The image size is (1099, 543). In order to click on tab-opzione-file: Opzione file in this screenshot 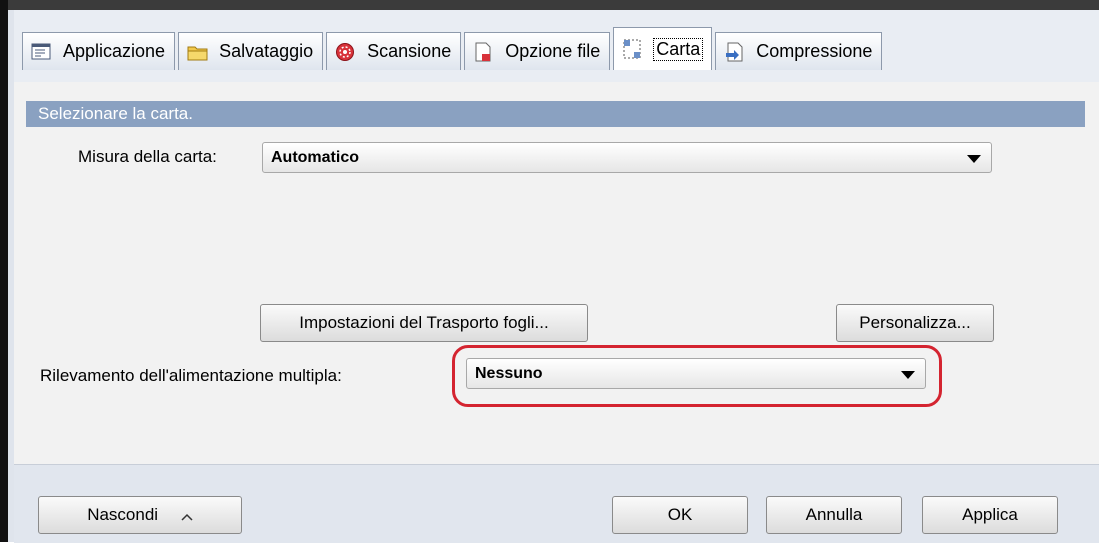, I will do `click(537, 51)`.